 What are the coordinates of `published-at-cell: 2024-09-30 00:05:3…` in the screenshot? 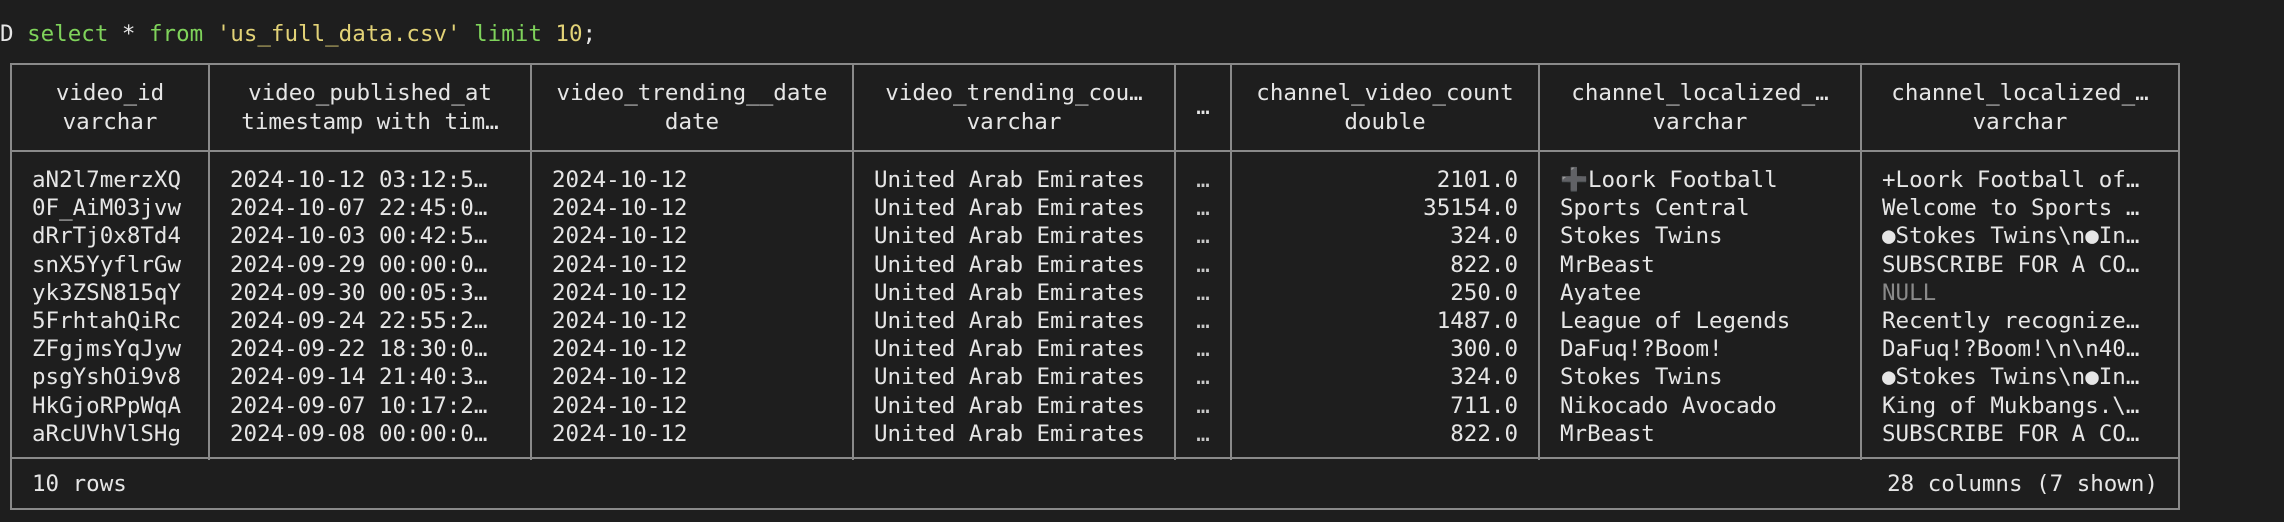 It's located at (369, 293).